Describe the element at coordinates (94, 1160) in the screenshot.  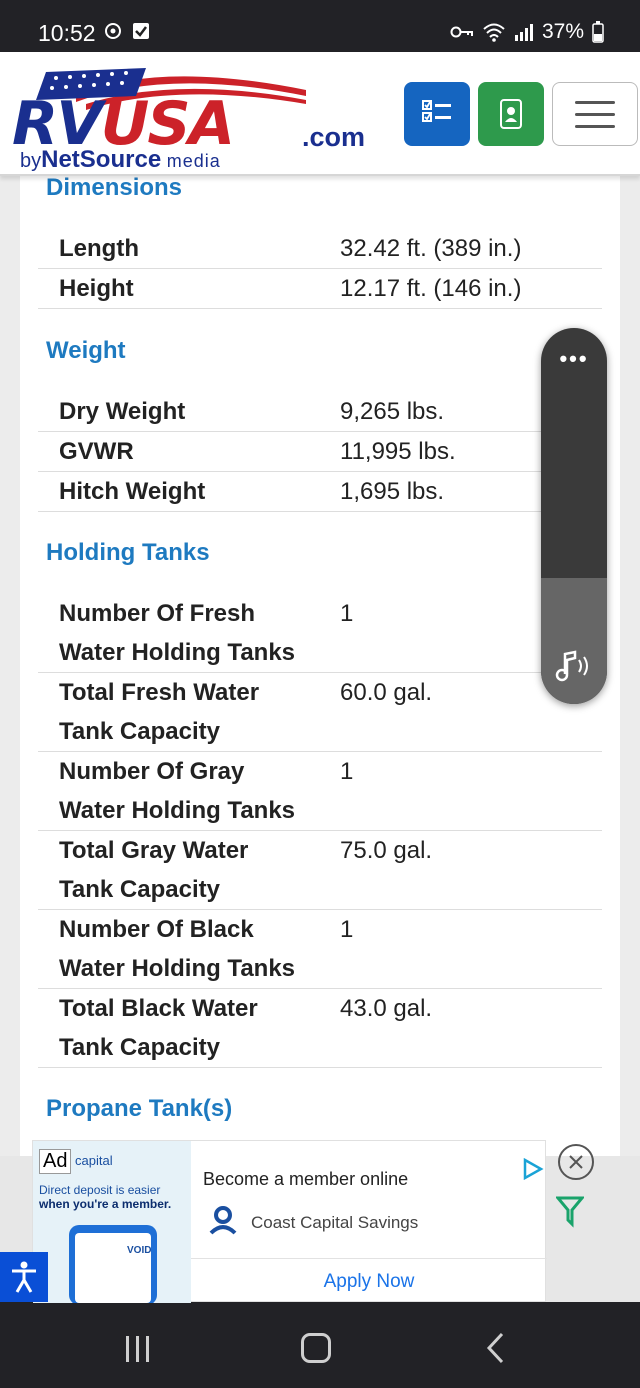
I see `ad-brand-fragment: capital` at that location.